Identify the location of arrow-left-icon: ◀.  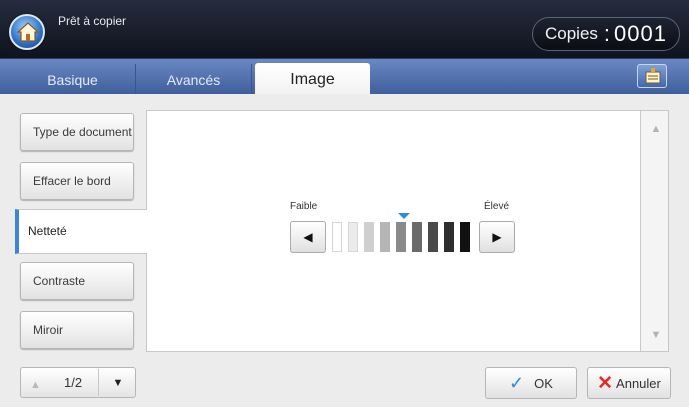
(308, 237).